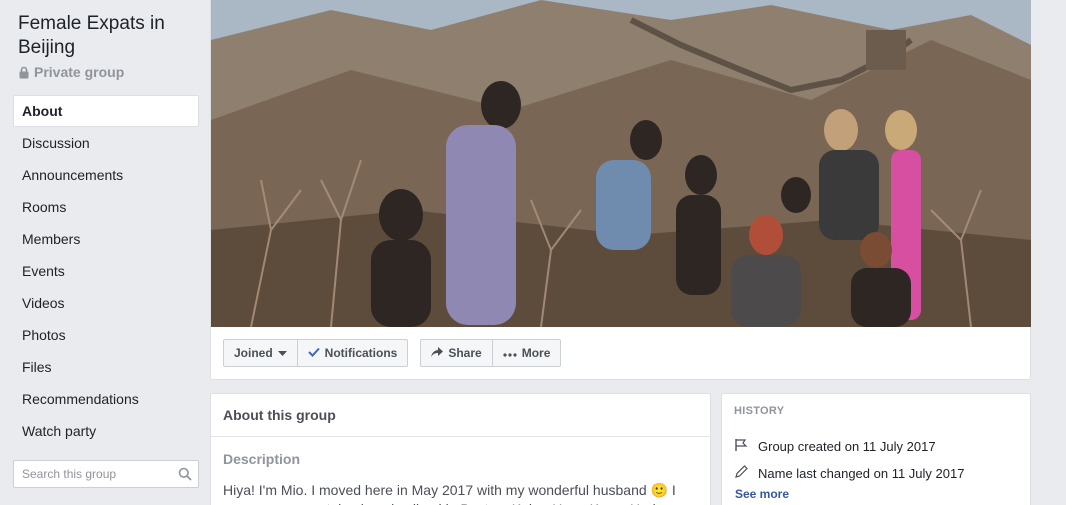 Image resolution: width=1066 pixels, height=505 pixels. What do you see at coordinates (847, 446) in the screenshot?
I see `history-created-text: Group created on 11 July 2017` at bounding box center [847, 446].